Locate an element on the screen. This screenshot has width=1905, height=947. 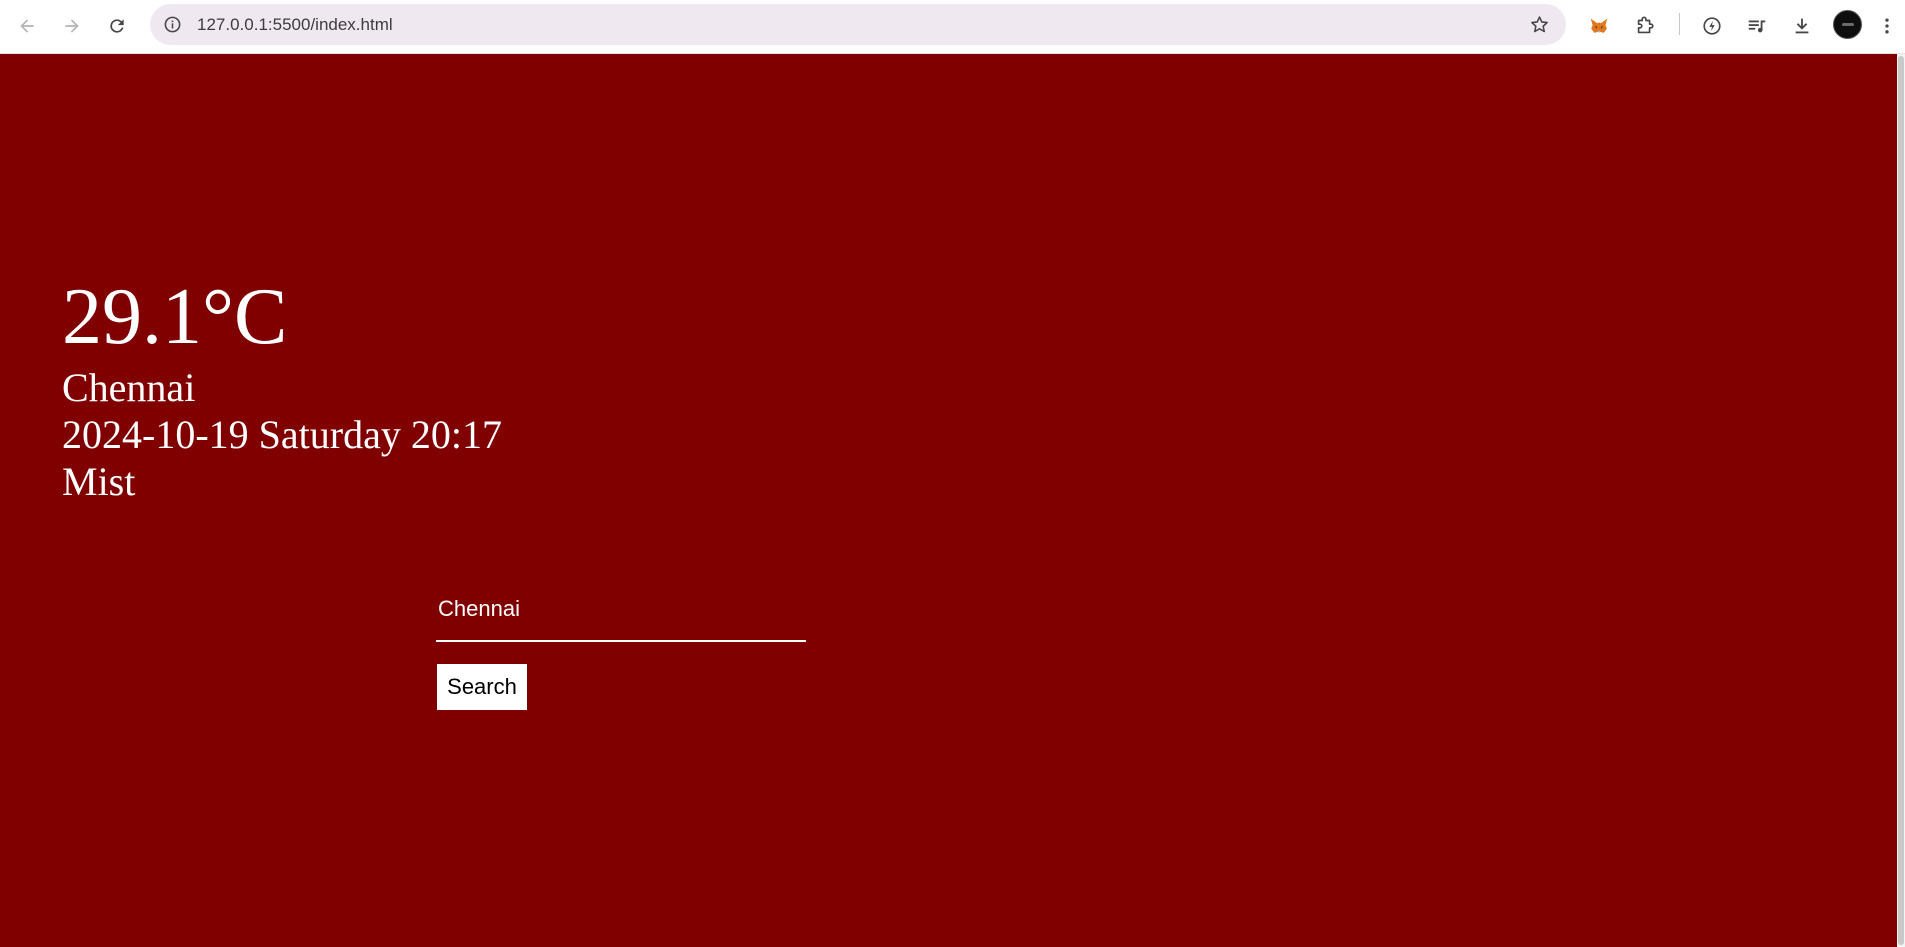
back-button is located at coordinates (27, 26).